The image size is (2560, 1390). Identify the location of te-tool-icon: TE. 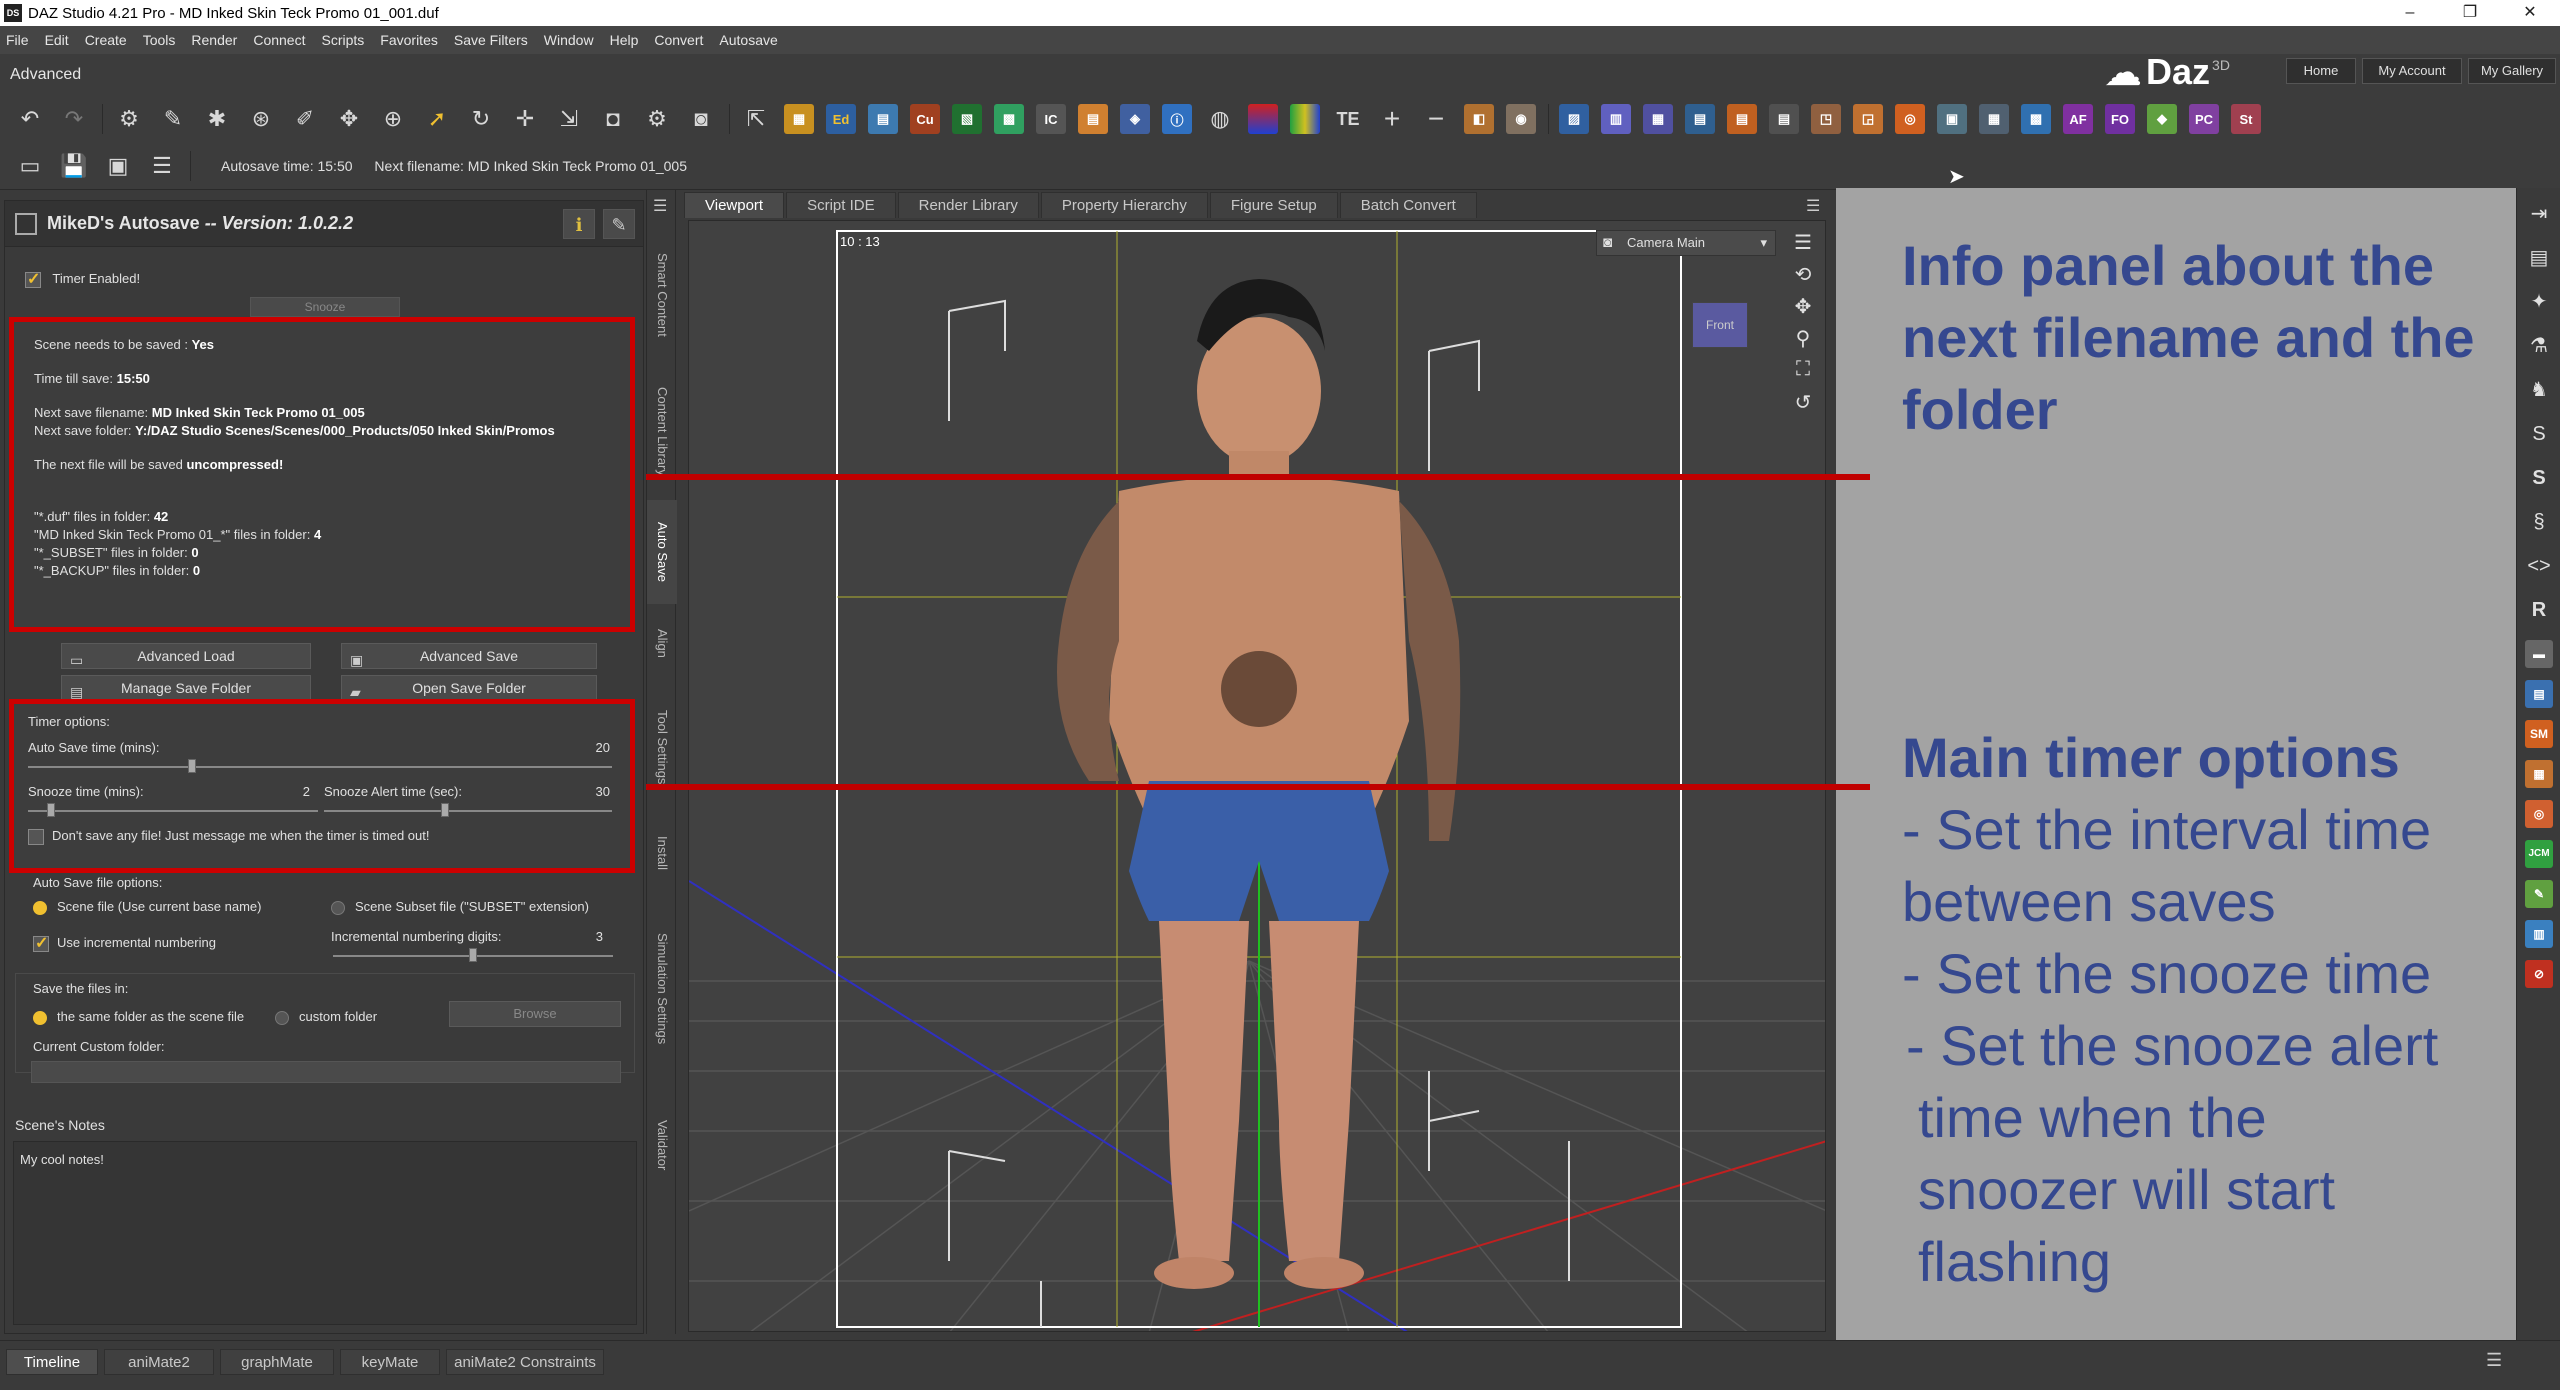
(1348, 119).